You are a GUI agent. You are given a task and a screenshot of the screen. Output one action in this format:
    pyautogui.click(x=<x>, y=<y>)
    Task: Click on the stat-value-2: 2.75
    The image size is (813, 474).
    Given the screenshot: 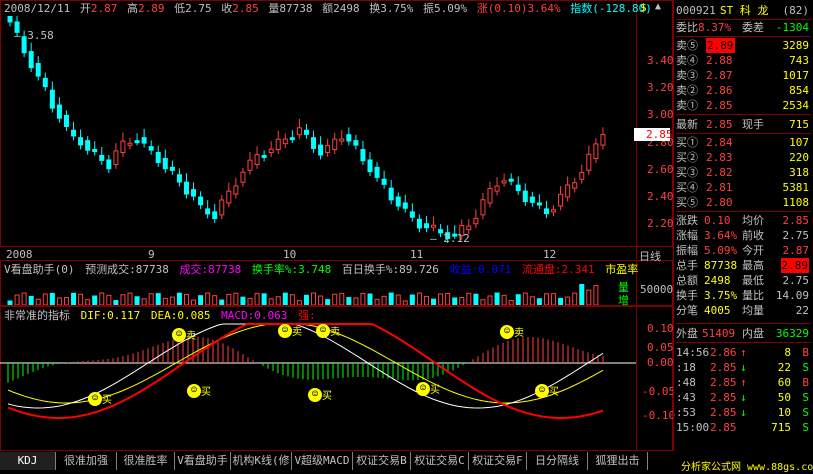 What is the action you would take?
    pyautogui.click(x=796, y=235)
    